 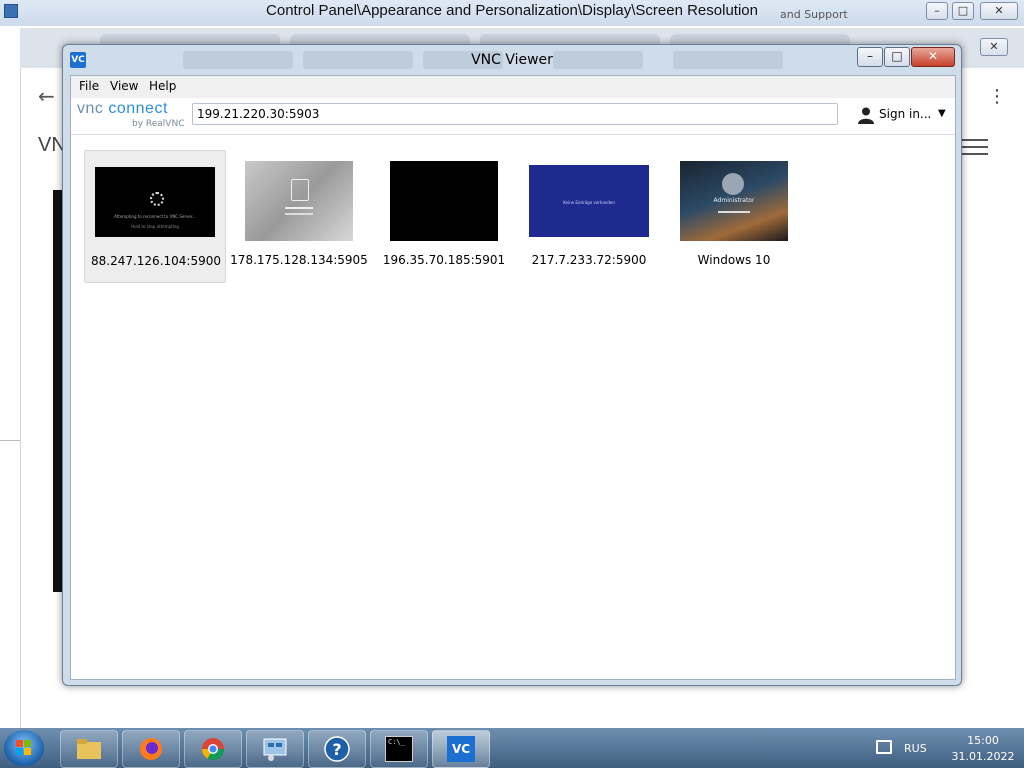 I want to click on address-input: 199.21.220.30:5903, so click(x=515, y=114).